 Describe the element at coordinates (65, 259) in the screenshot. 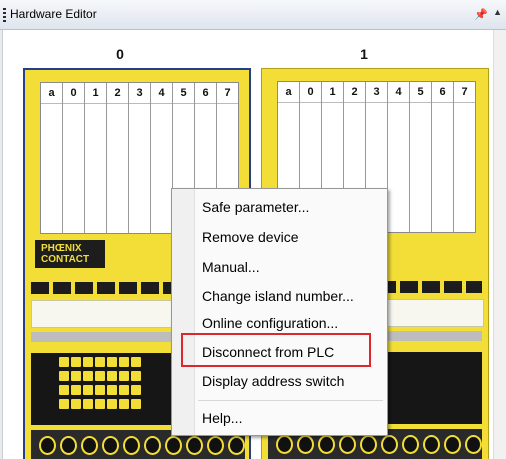

I see `brand-line-2: CONTACT` at that location.